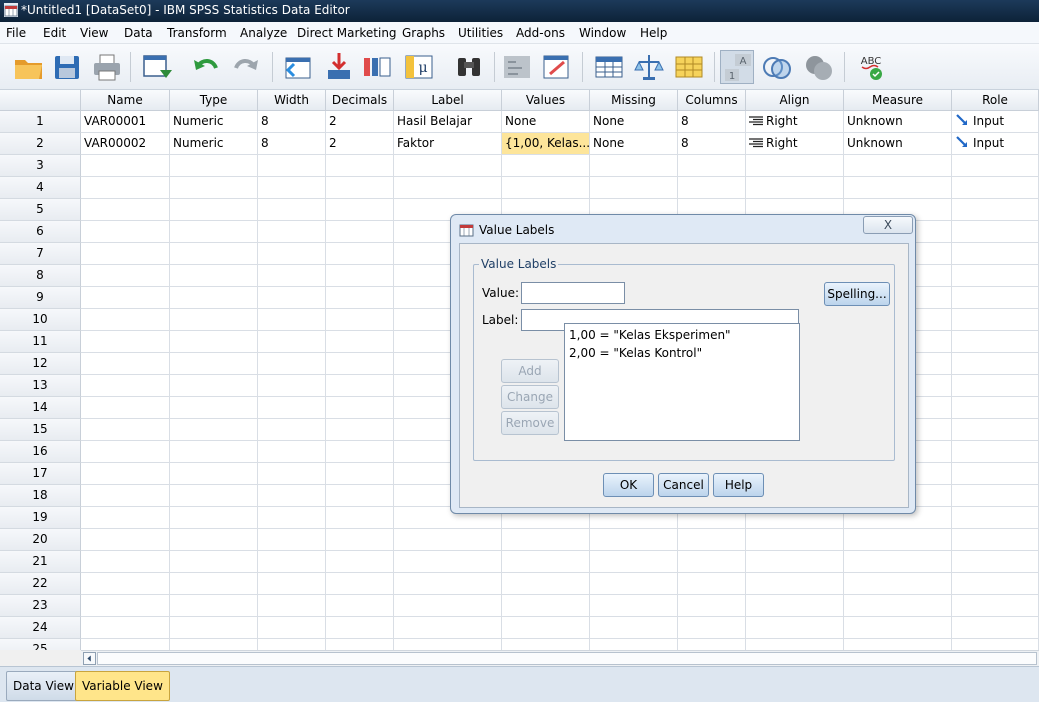  Describe the element at coordinates (634, 144) in the screenshot. I see `cell-missing: None` at that location.